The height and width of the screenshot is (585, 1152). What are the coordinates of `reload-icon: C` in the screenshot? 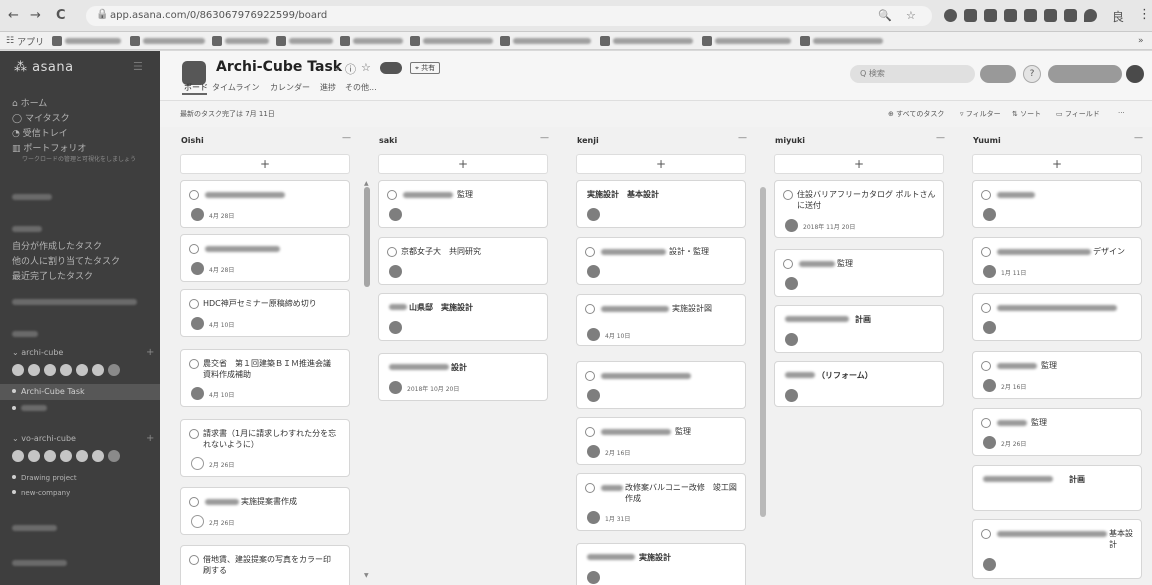 It's located at (61, 15).